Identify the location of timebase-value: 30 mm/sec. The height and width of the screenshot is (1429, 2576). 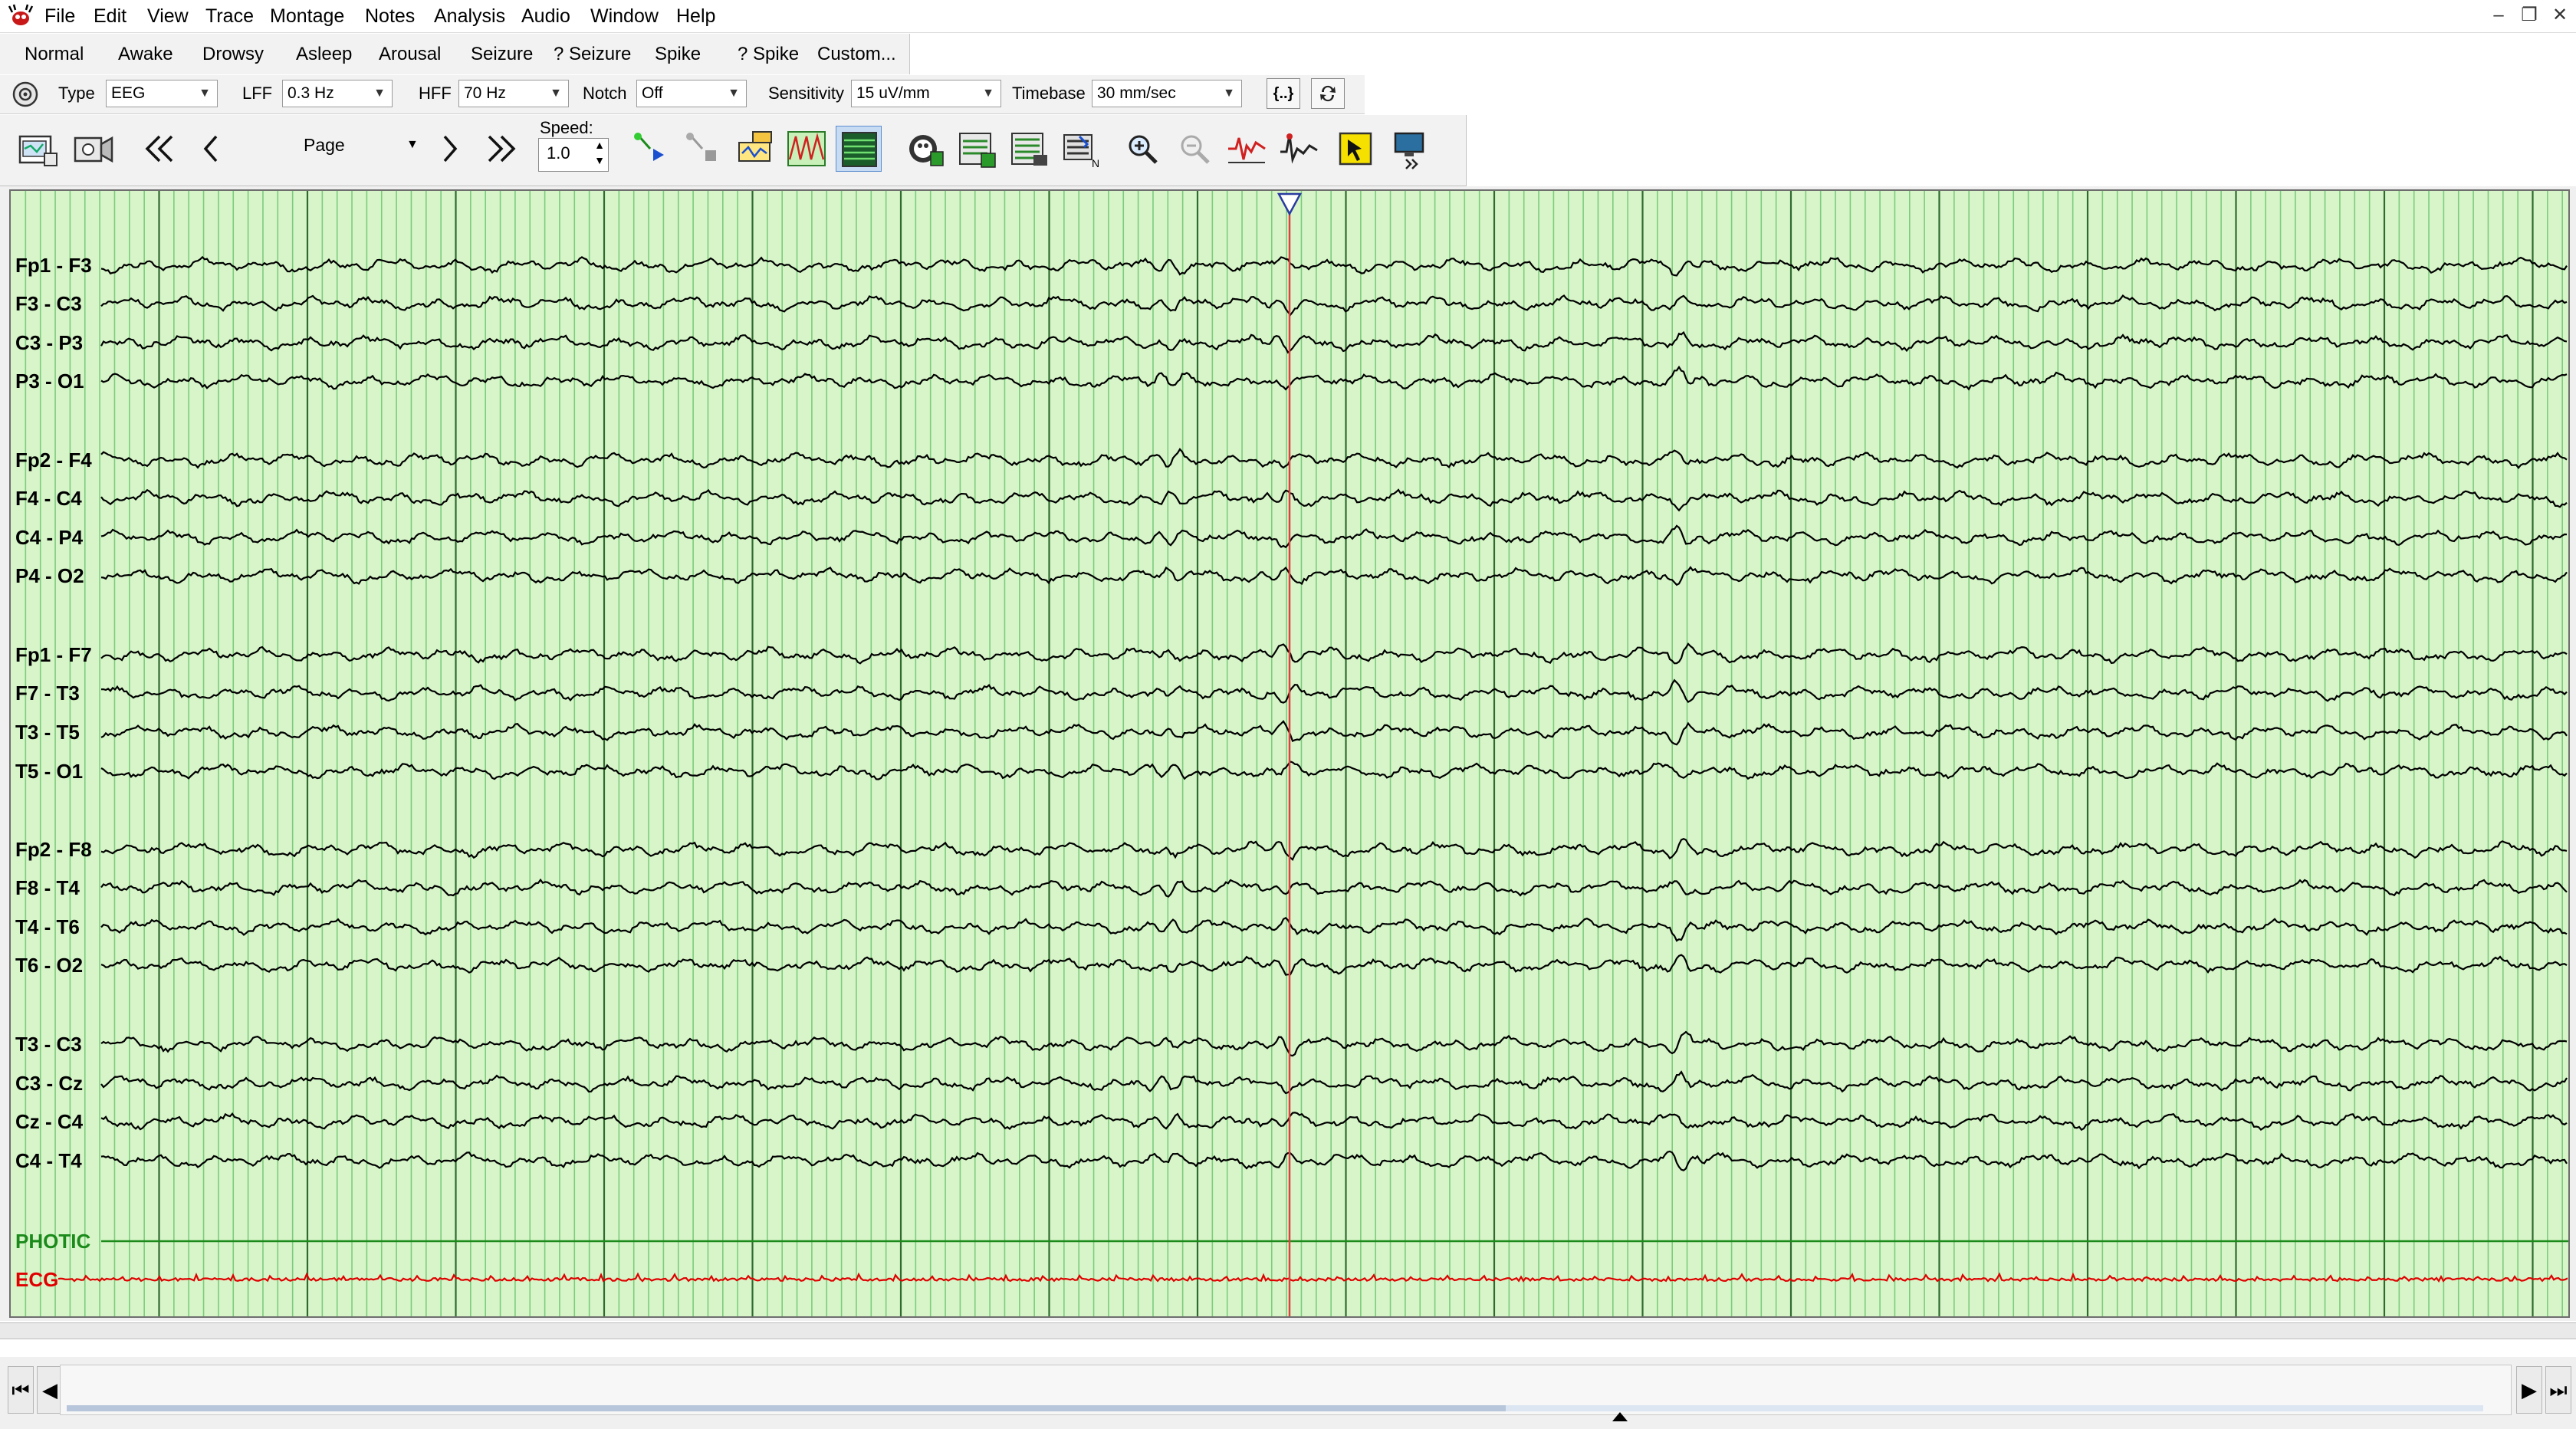
(1136, 93).